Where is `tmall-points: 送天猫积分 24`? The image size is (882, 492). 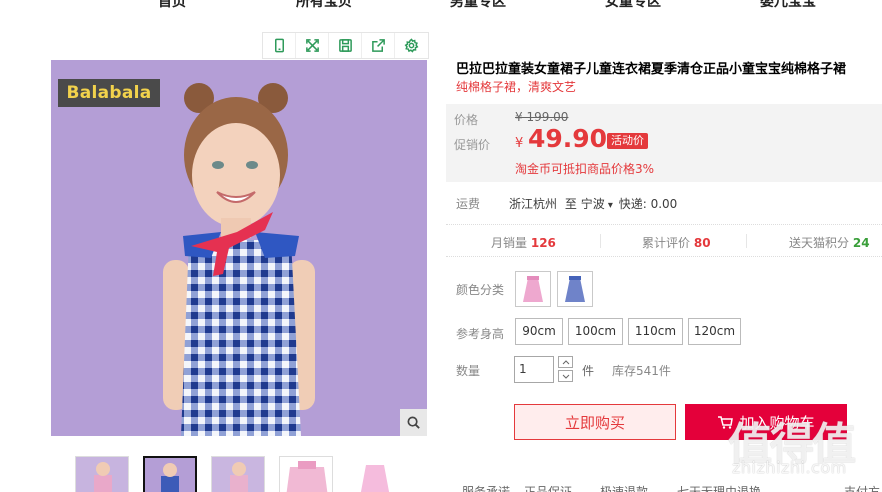
tmall-points: 送天猫积分 24 is located at coordinates (829, 242).